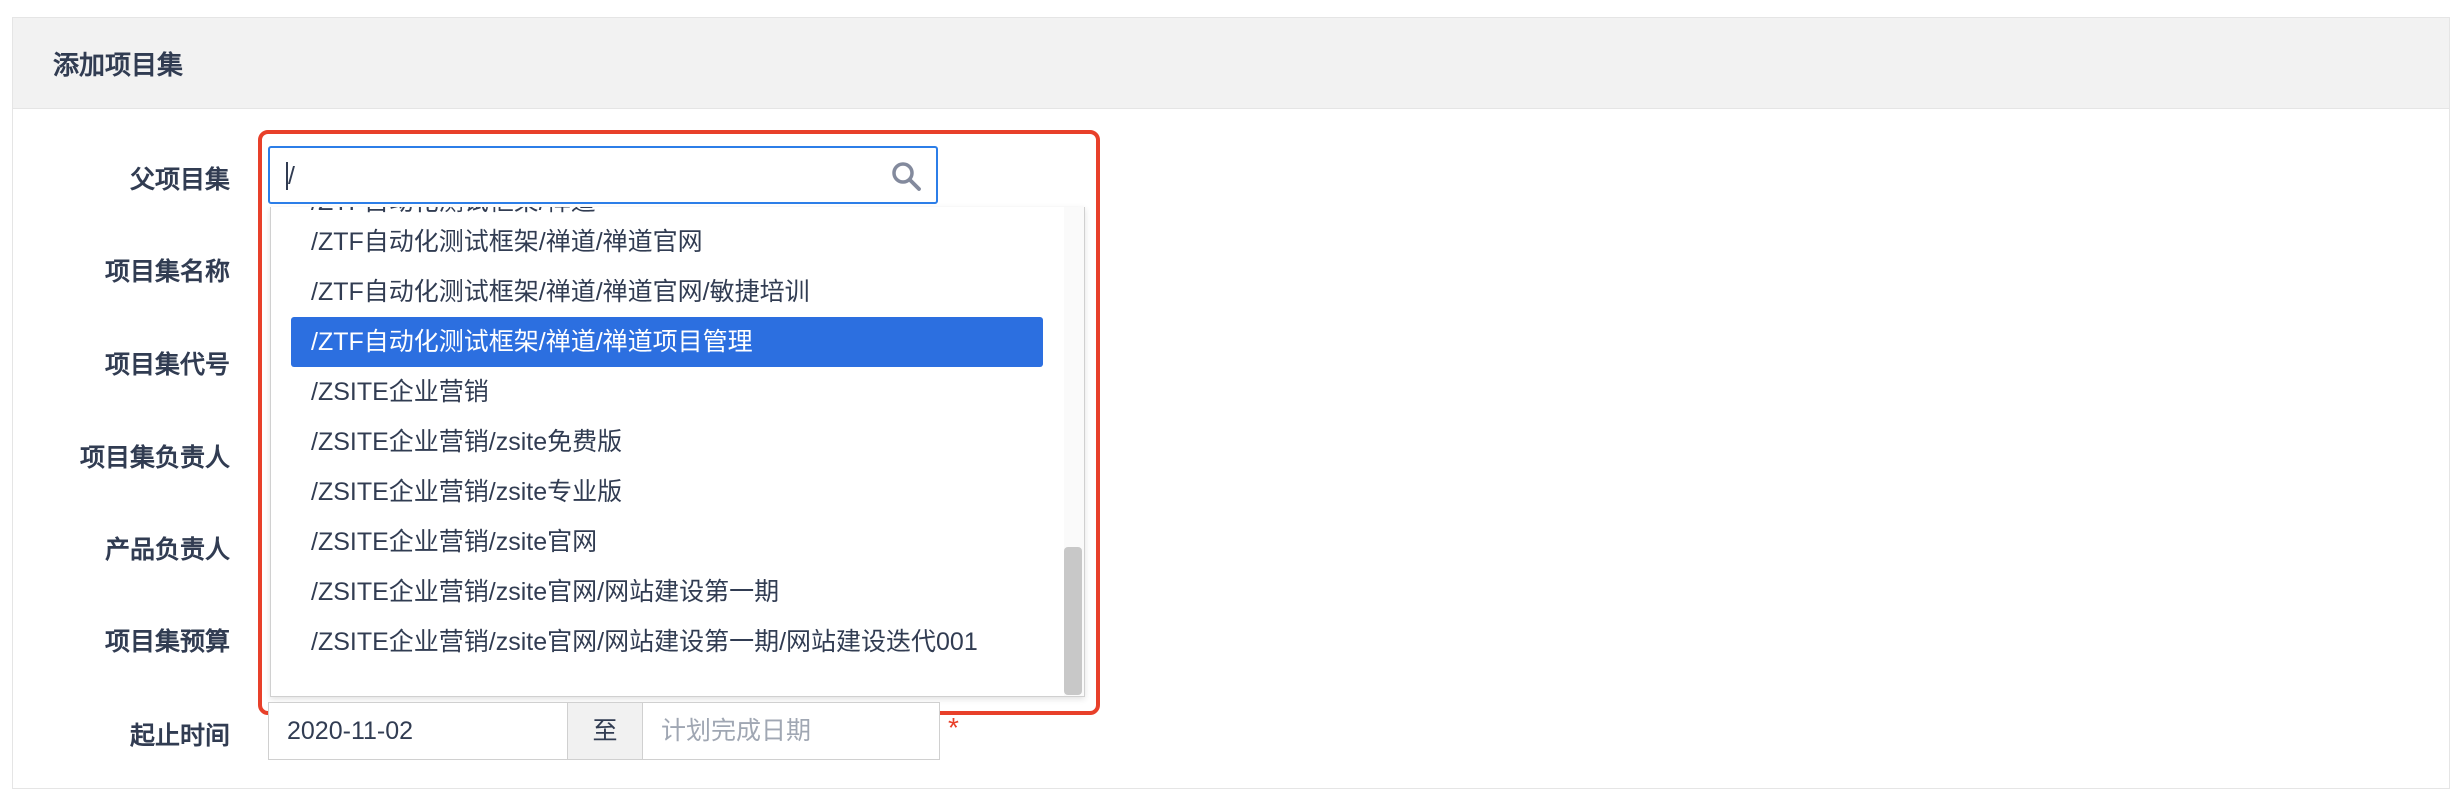  Describe the element at coordinates (1231, 63) in the screenshot. I see `panel-header: 添加项目集` at that location.